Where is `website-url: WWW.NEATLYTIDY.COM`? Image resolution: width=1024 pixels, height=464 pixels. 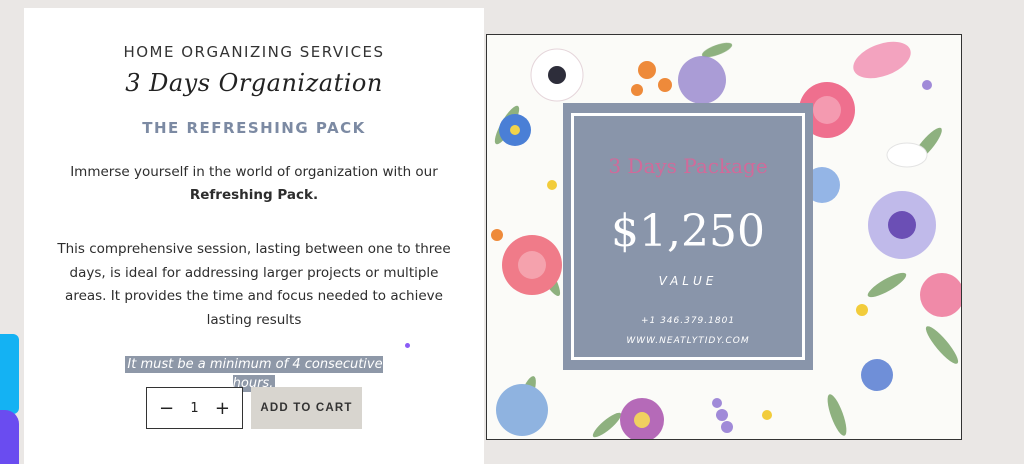 website-url: WWW.NEATLYTIDY.COM is located at coordinates (688, 341).